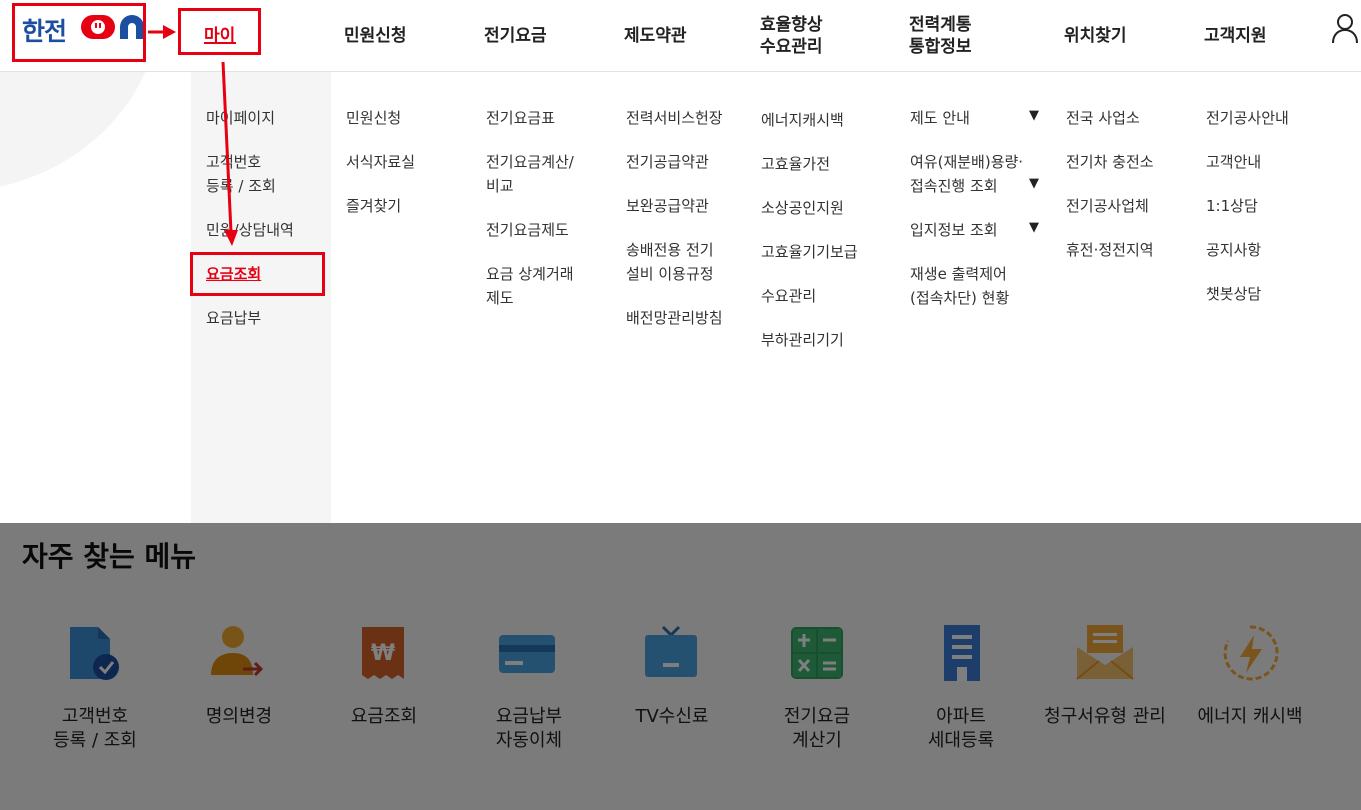 Image resolution: width=1361 pixels, height=810 pixels. What do you see at coordinates (667, 162) in the screenshot?
I see `menu-supply-terms: 전기공급약관` at bounding box center [667, 162].